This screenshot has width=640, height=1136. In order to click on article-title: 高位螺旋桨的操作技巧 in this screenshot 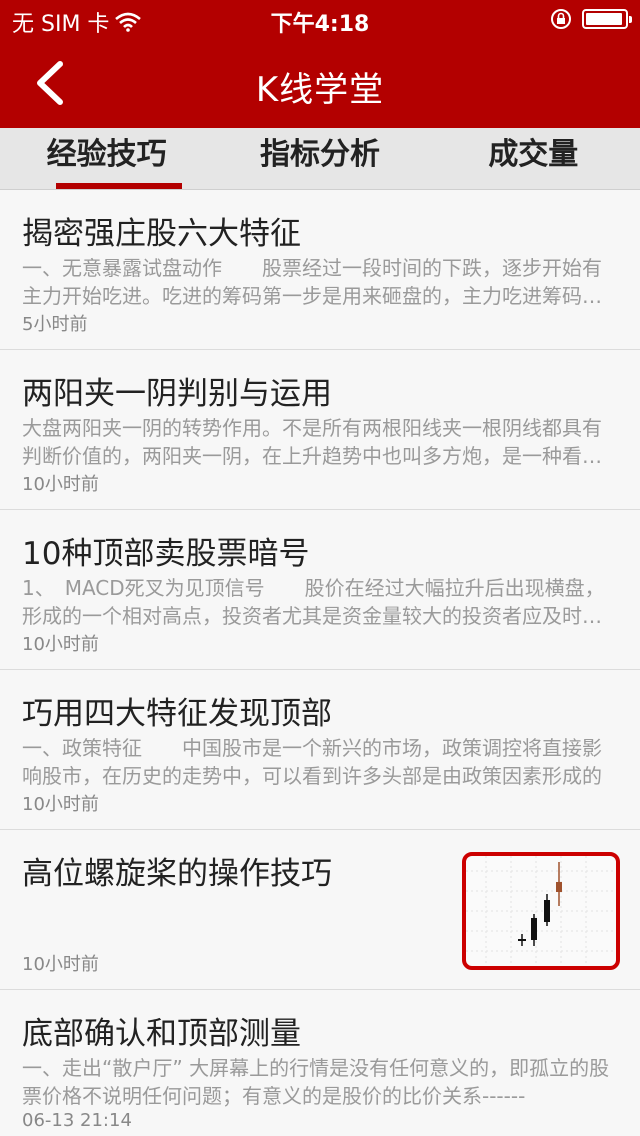, I will do `click(177, 874)`.